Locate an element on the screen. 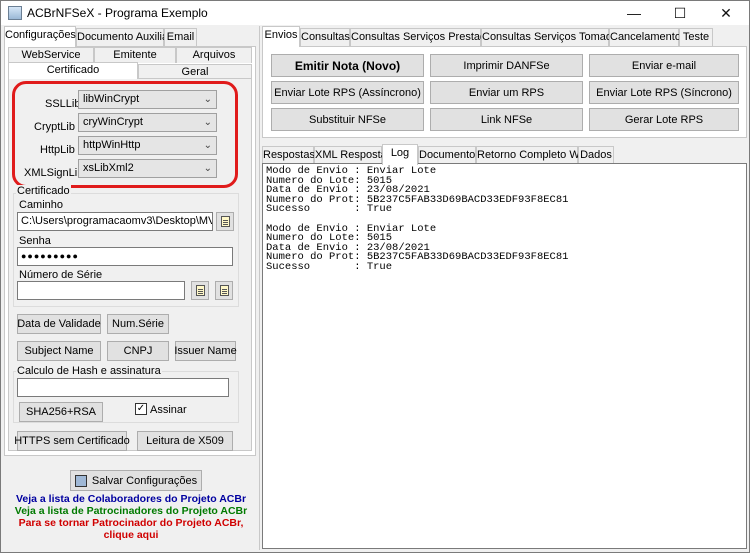  highlight-ring is located at coordinates (125, 134).